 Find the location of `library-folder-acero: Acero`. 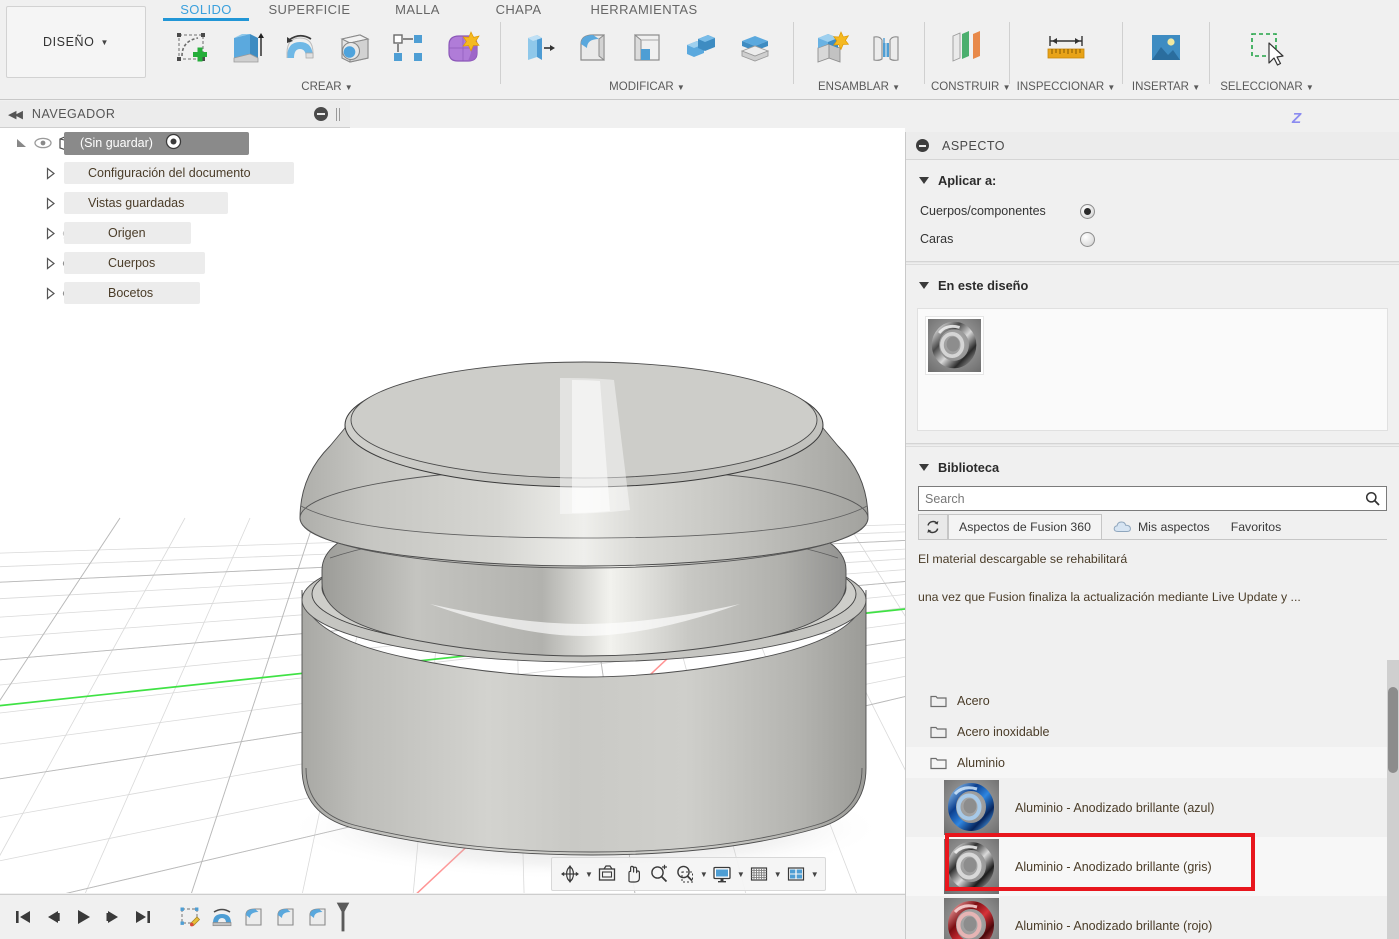

library-folder-acero: Acero is located at coordinates (1152, 700).